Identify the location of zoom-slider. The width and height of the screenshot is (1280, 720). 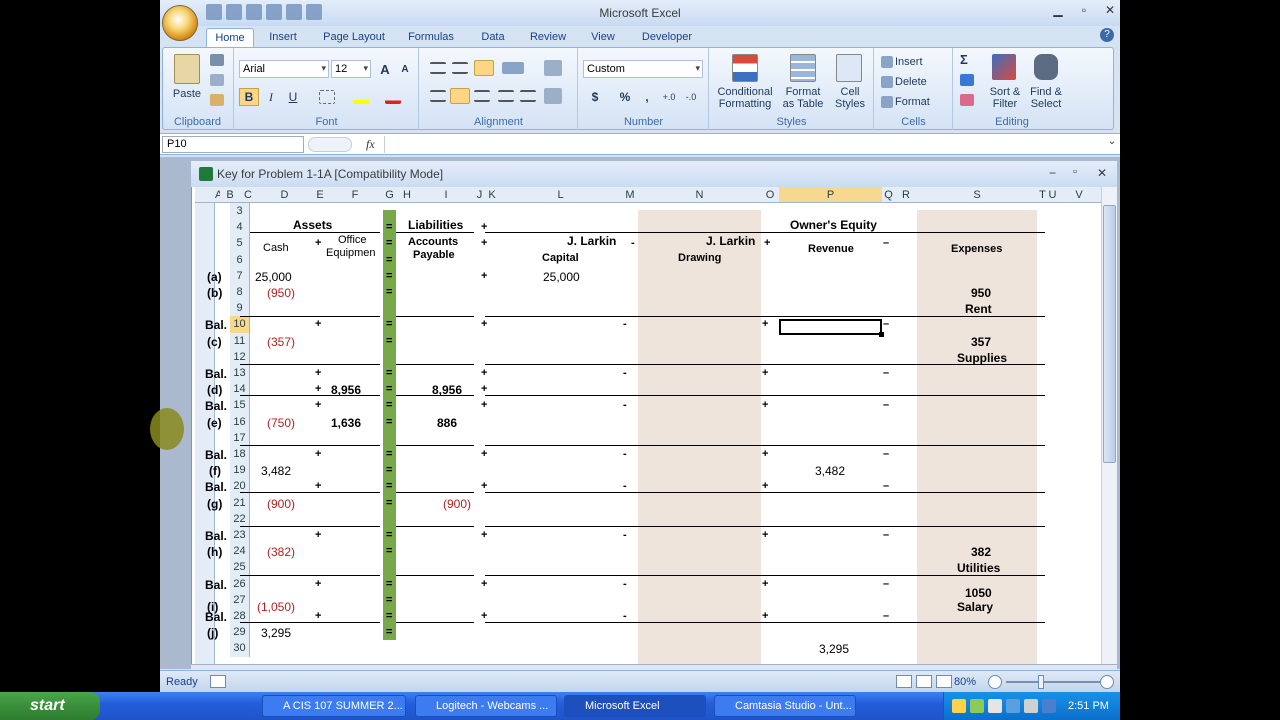
(1053, 682).